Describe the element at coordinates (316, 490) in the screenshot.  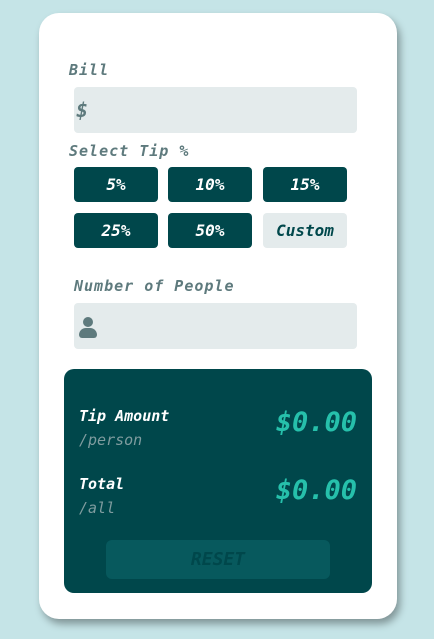
I see `total-value: $0.00` at that location.